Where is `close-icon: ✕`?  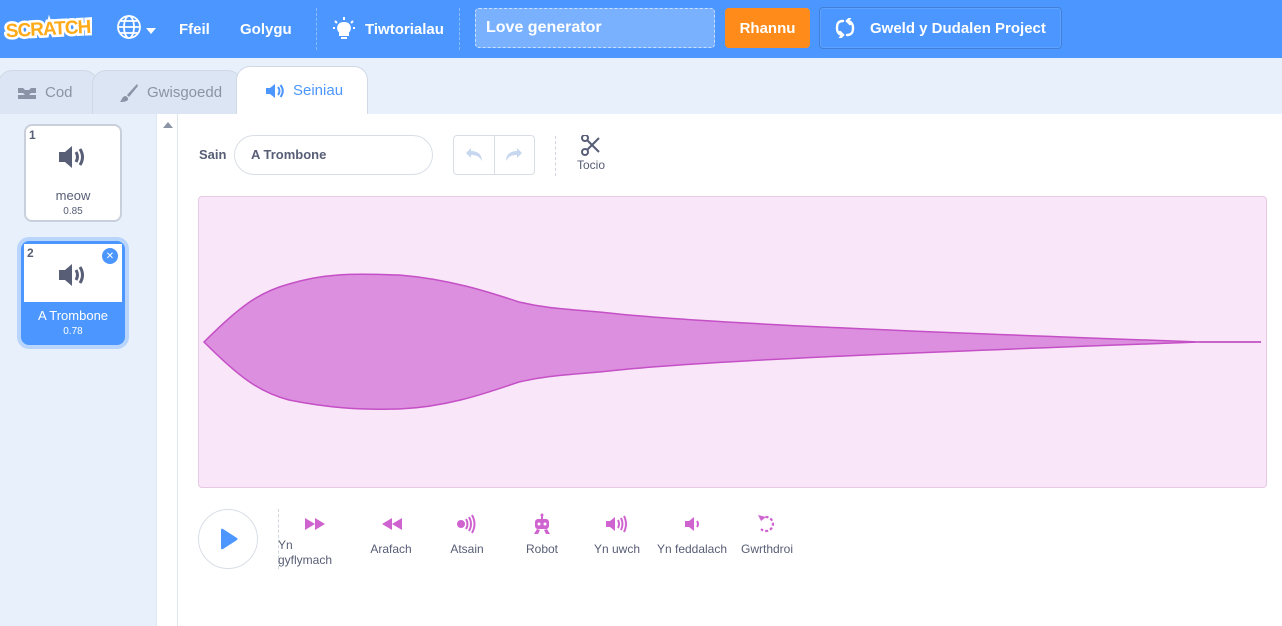 close-icon: ✕ is located at coordinates (110, 256).